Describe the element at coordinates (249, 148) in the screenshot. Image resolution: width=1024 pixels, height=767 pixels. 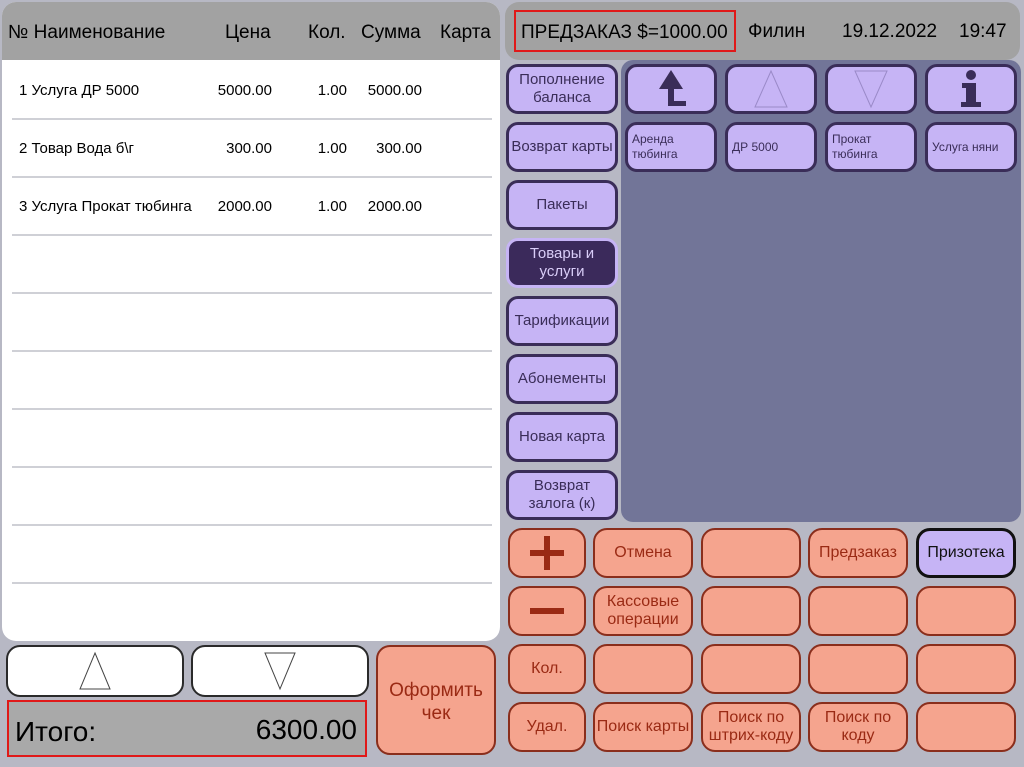
I see `row-price: 300.00` at that location.